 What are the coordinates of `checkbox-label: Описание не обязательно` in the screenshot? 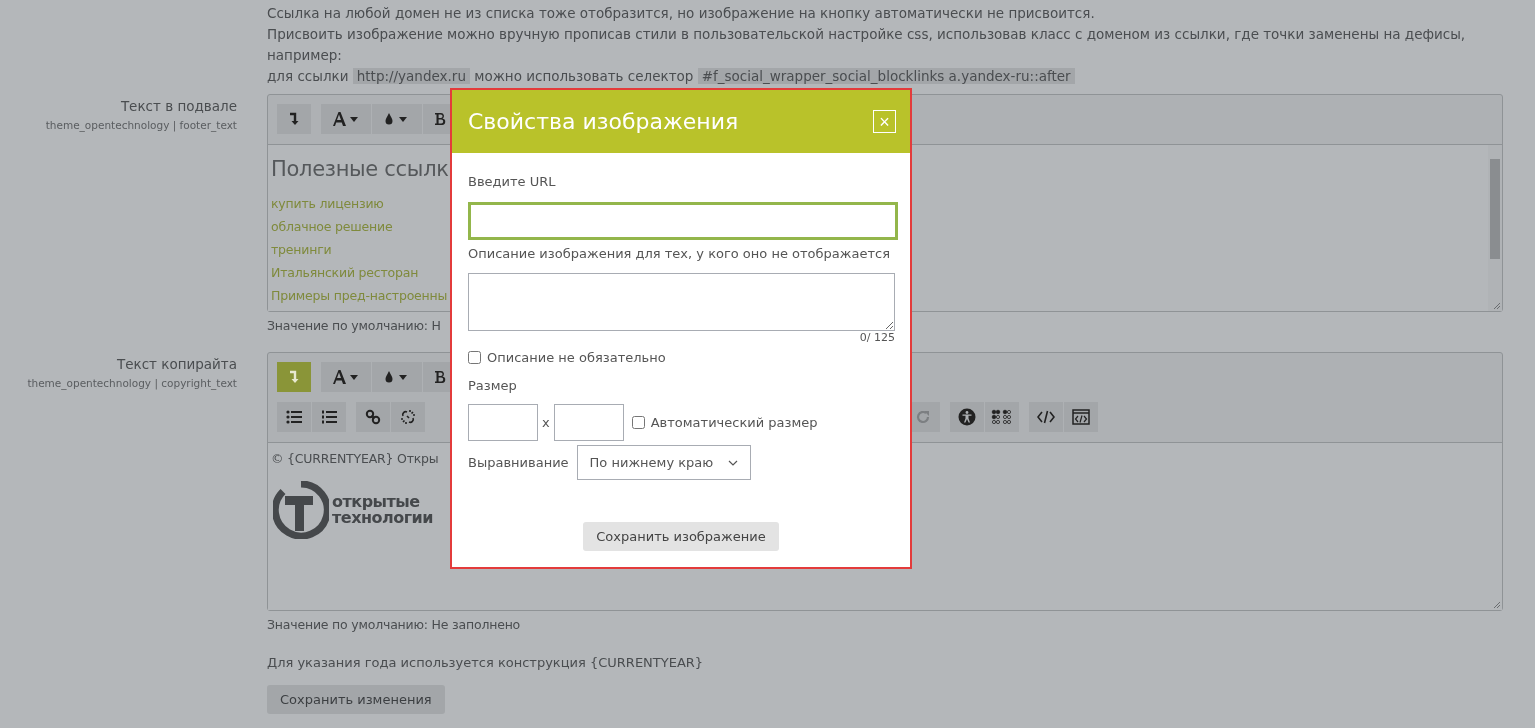 It's located at (576, 357).